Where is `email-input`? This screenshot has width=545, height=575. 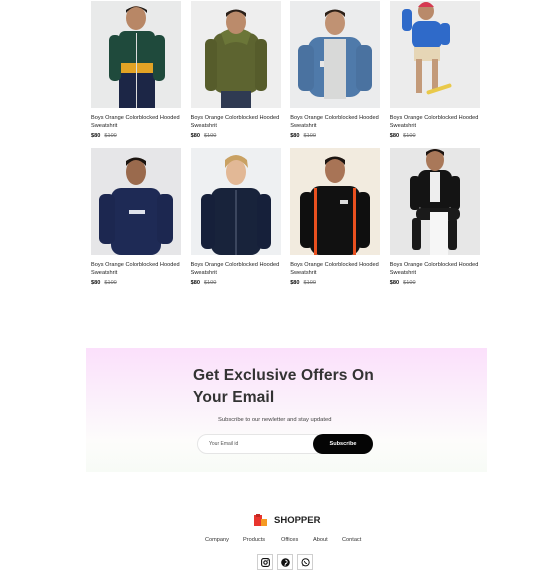 email-input is located at coordinates (261, 444).